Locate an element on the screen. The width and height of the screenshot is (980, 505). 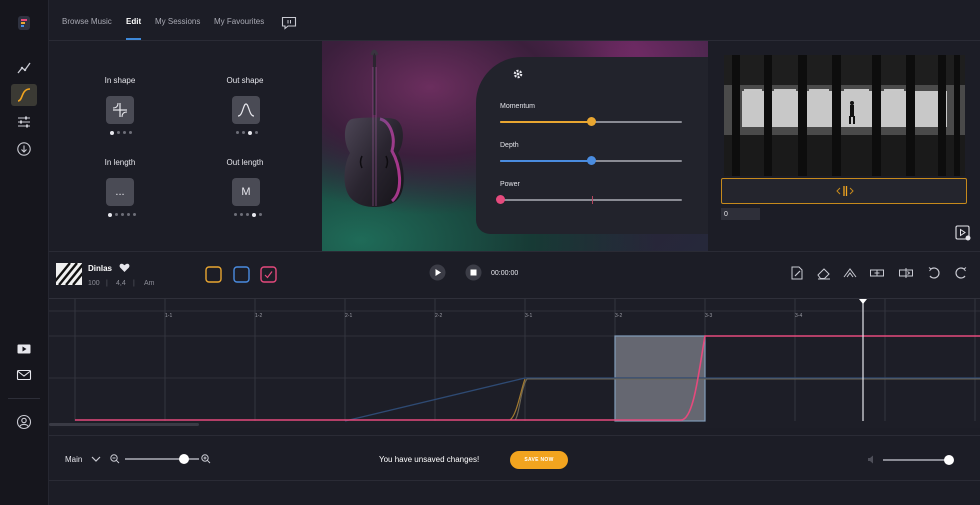
scrub-handle-icon is located at coordinates (845, 192).